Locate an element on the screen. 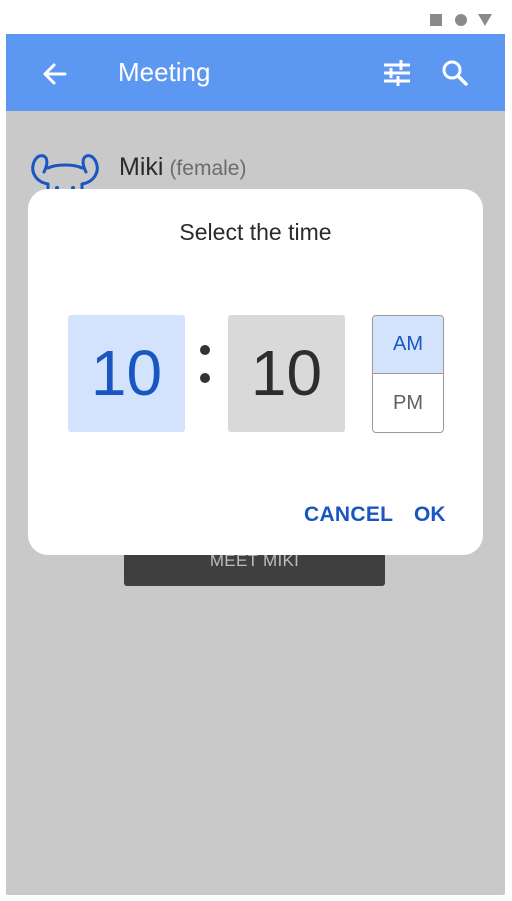 Image resolution: width=512 pixels, height=901 pixels. arrow-left-icon is located at coordinates (55, 74).